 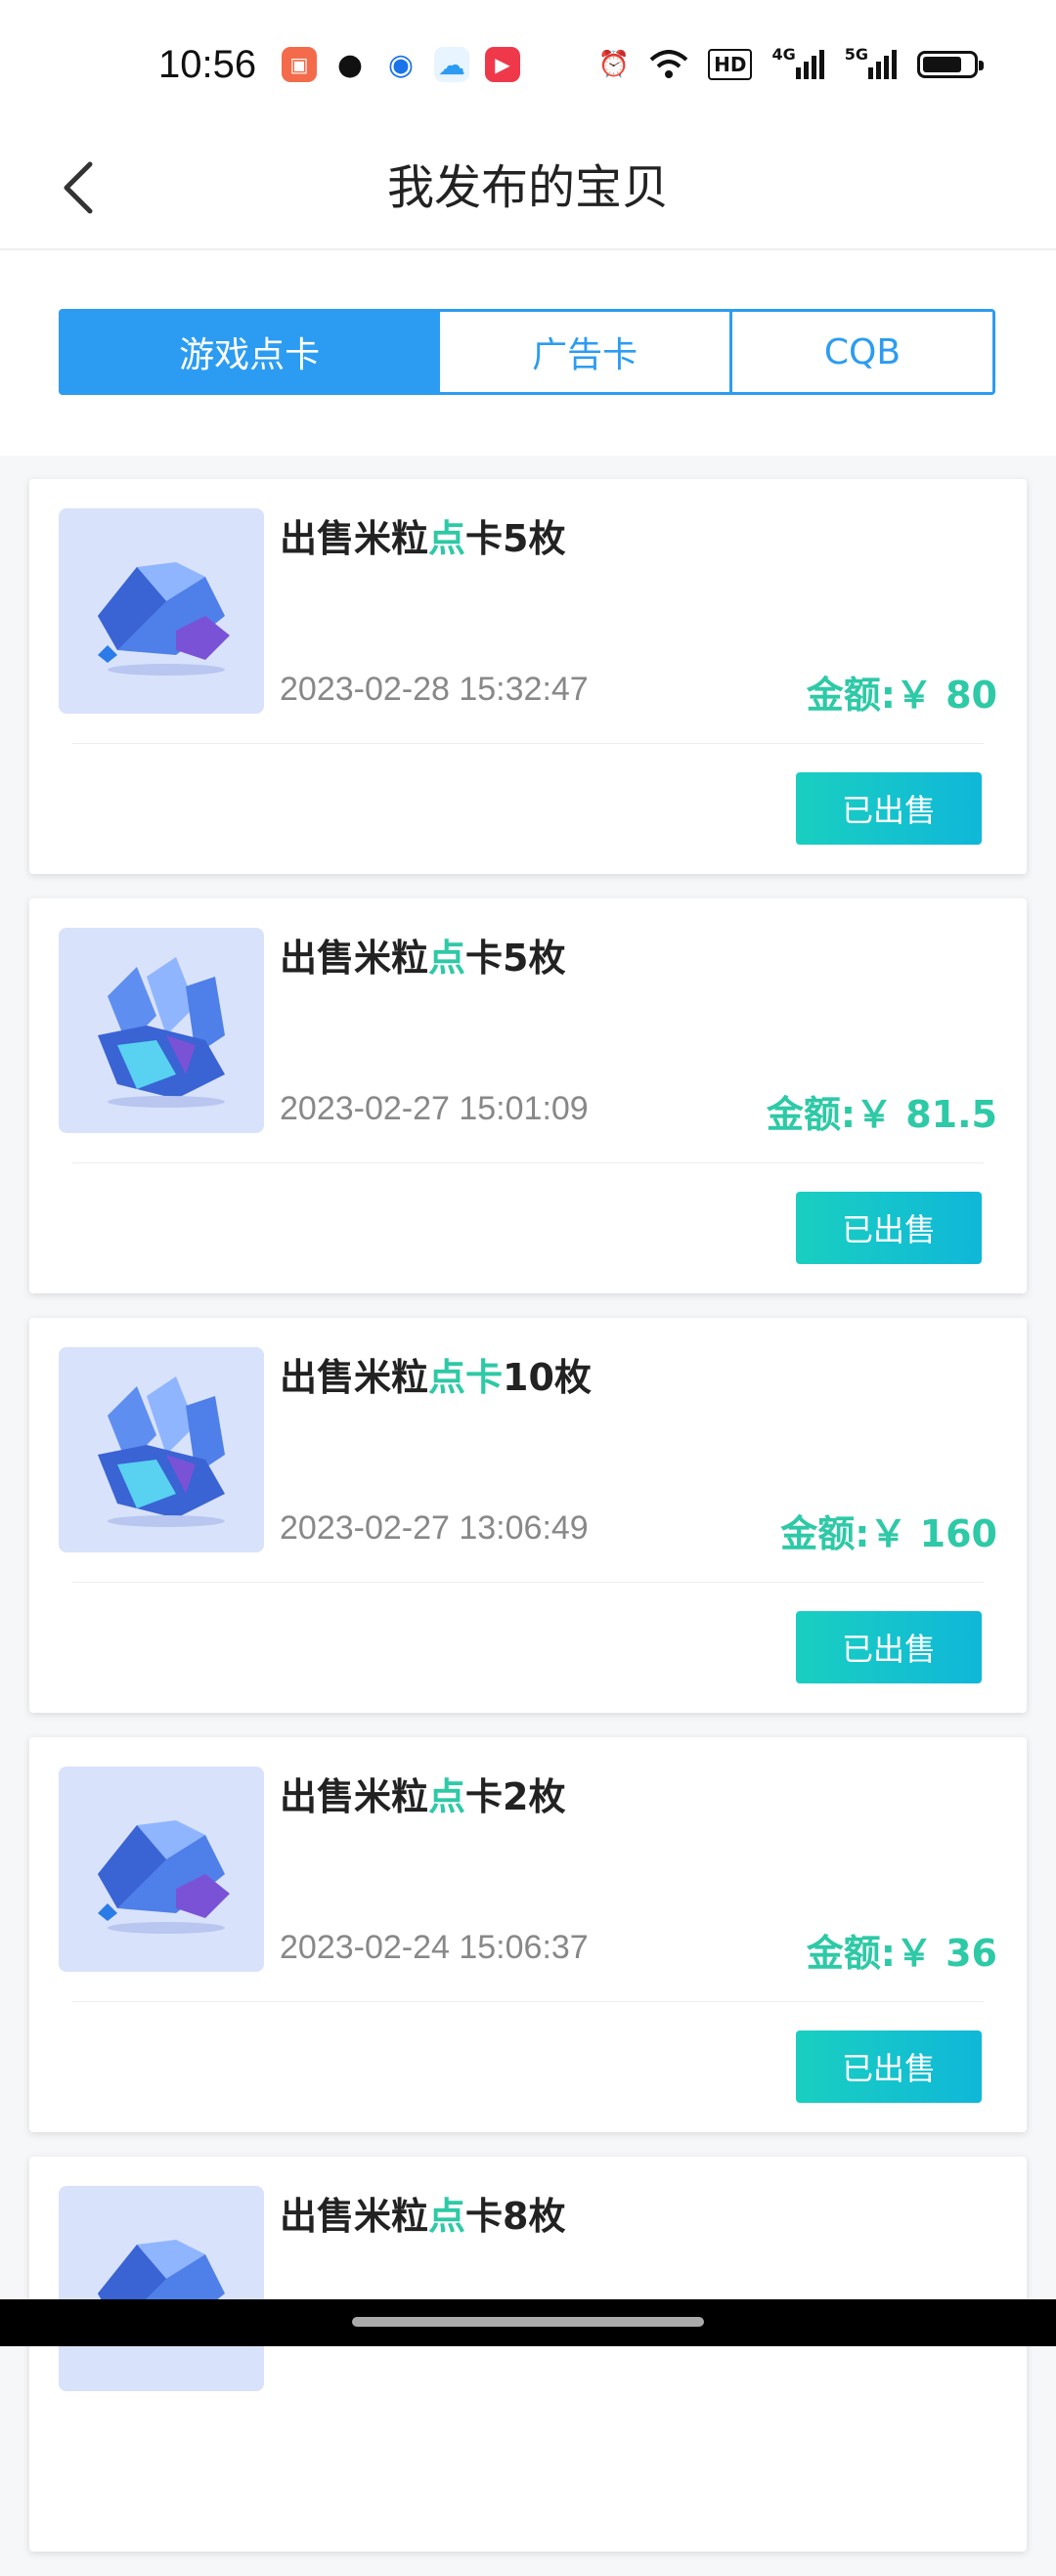 What do you see at coordinates (451, 64) in the screenshot?
I see `cloud-icon: ☁` at bounding box center [451, 64].